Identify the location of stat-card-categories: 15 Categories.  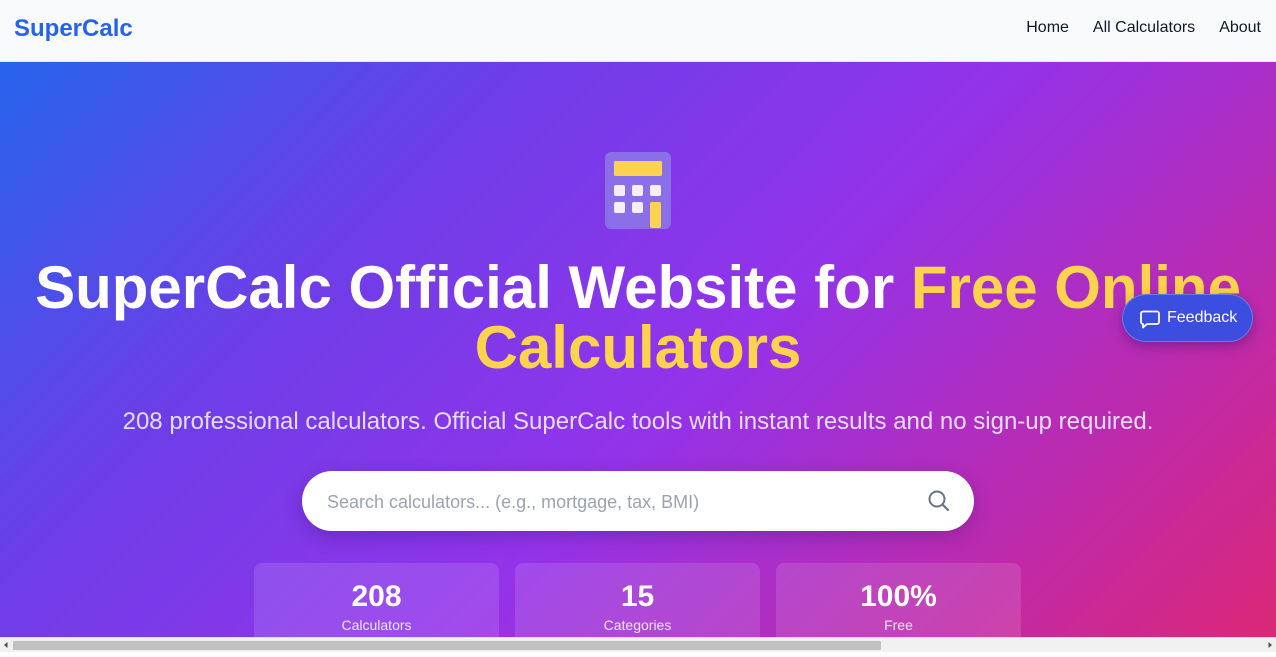
(637, 600).